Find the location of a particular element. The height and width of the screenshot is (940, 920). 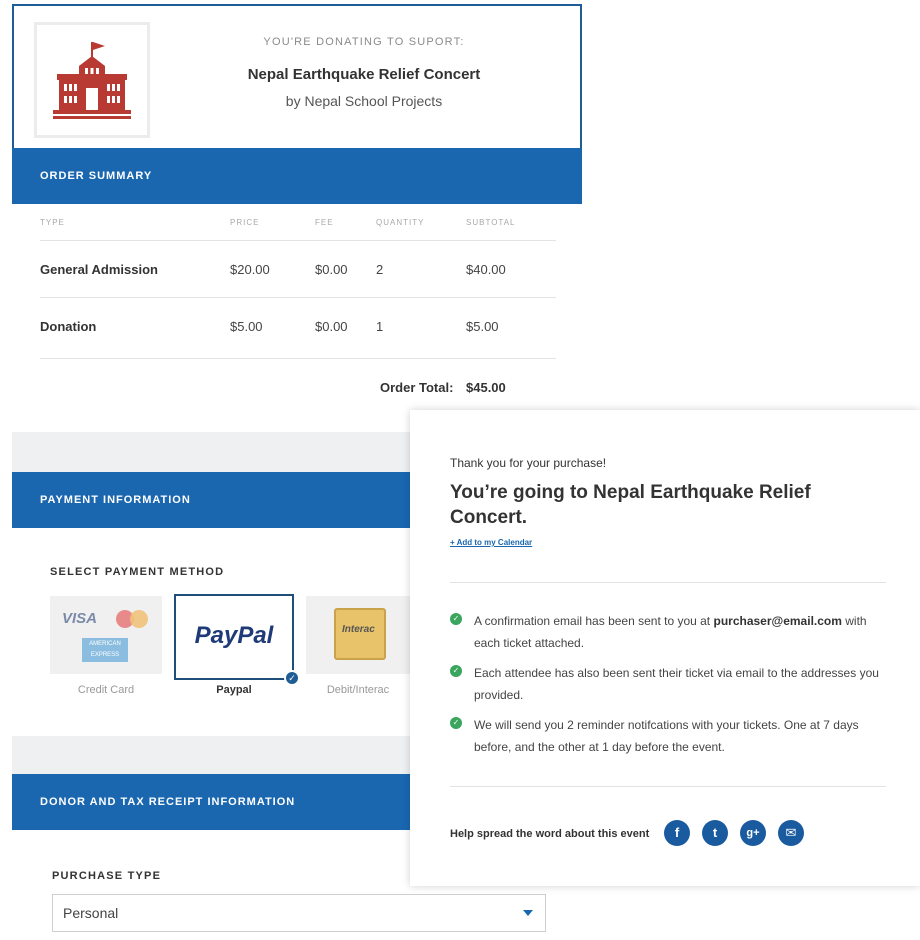

row-quantity: 1 is located at coordinates (380, 326).